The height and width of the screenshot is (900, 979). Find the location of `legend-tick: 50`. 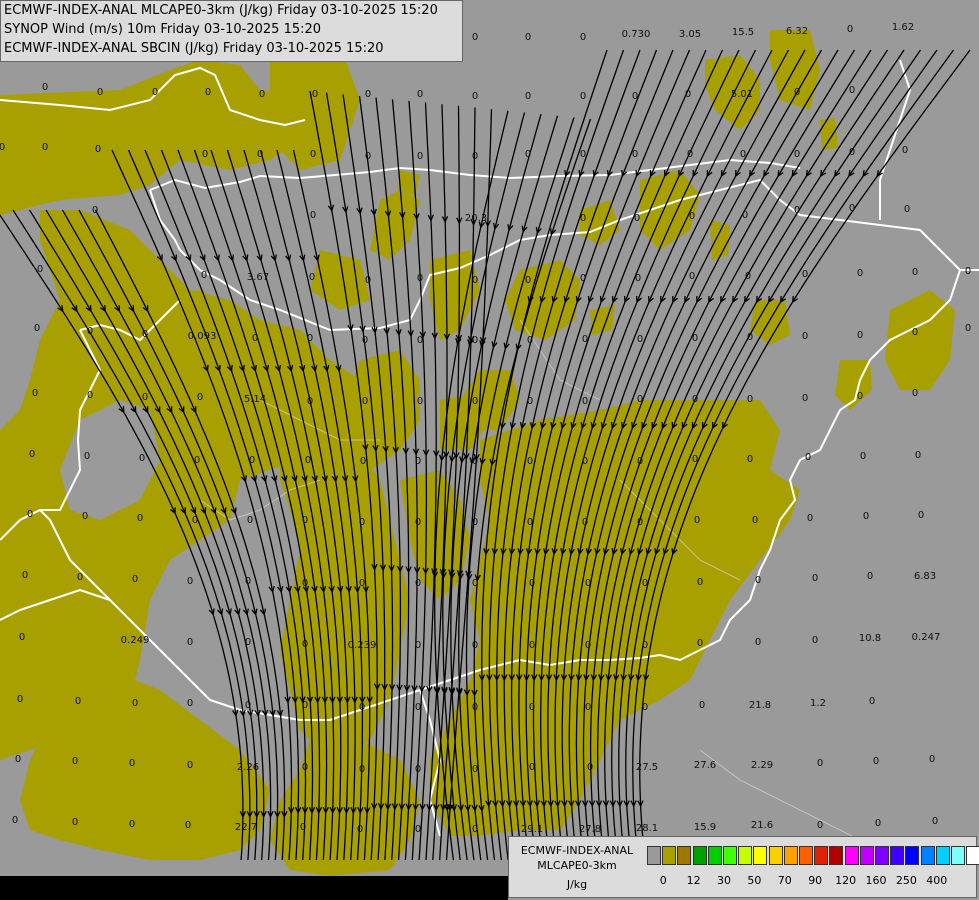

legend-tick: 50 is located at coordinates (754, 880).